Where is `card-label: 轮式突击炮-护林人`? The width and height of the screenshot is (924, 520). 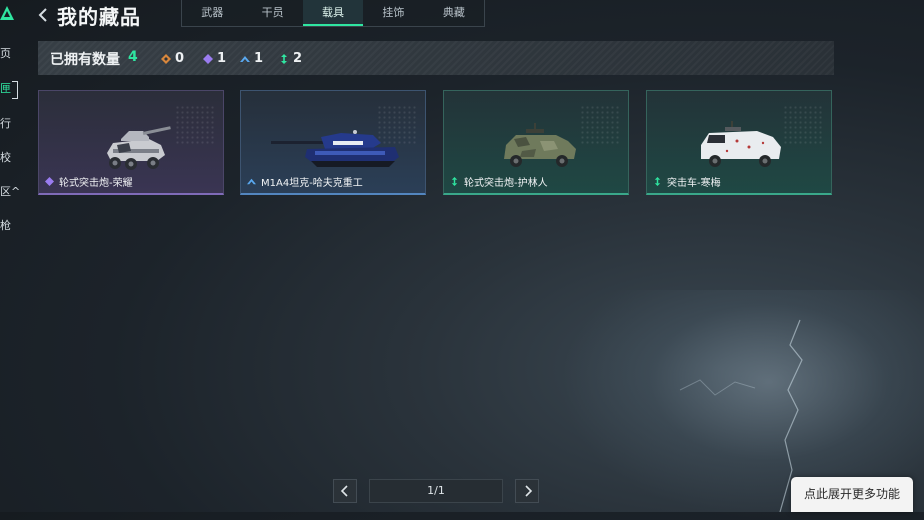
card-label: 轮式突击炮-护林人 is located at coordinates (499, 181).